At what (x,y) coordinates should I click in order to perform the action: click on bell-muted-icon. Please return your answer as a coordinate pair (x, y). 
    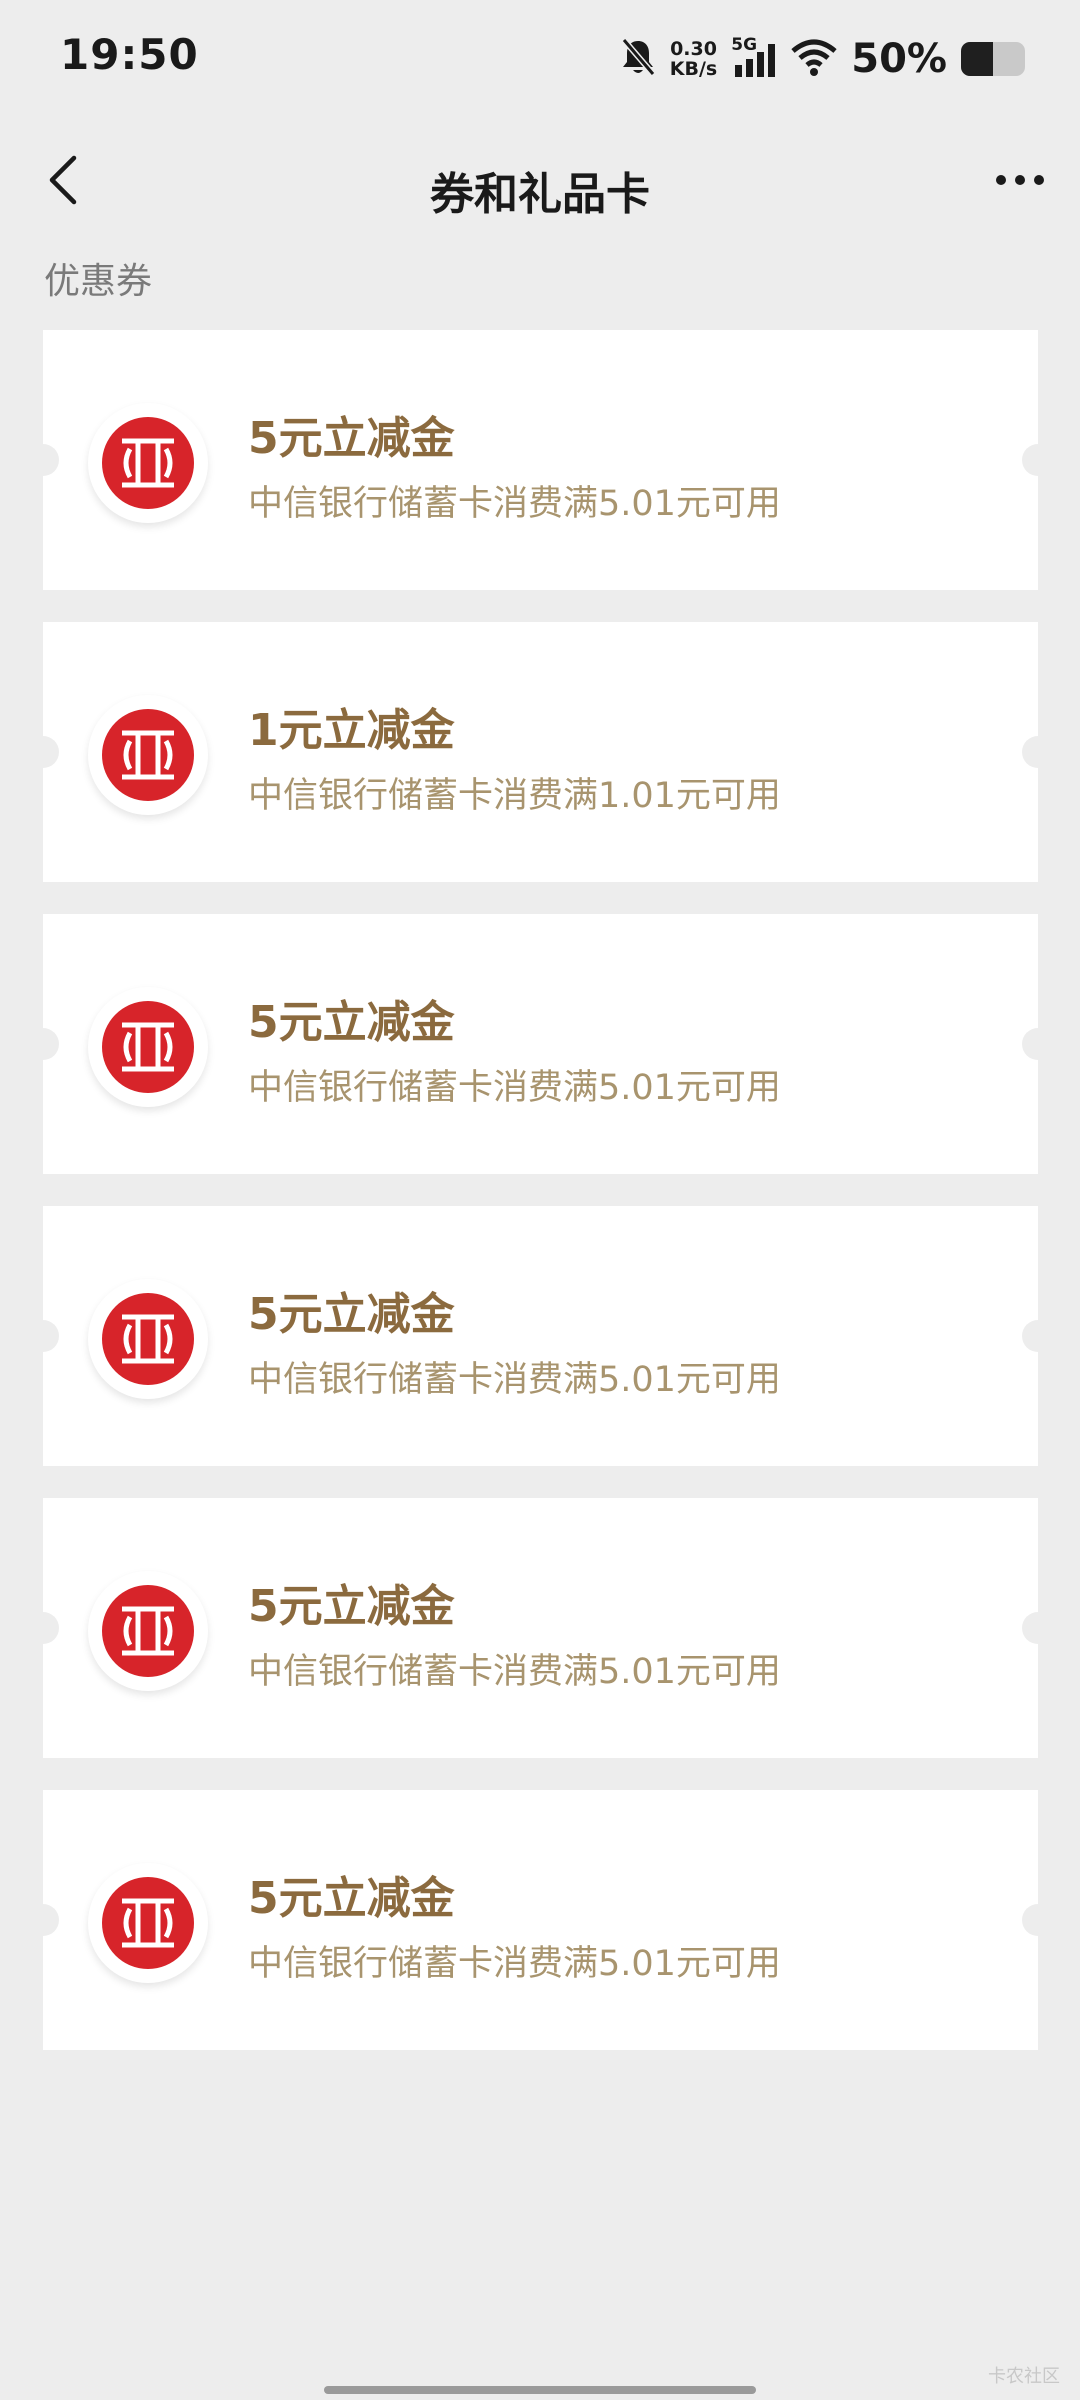
    Looking at the image, I should click on (638, 59).